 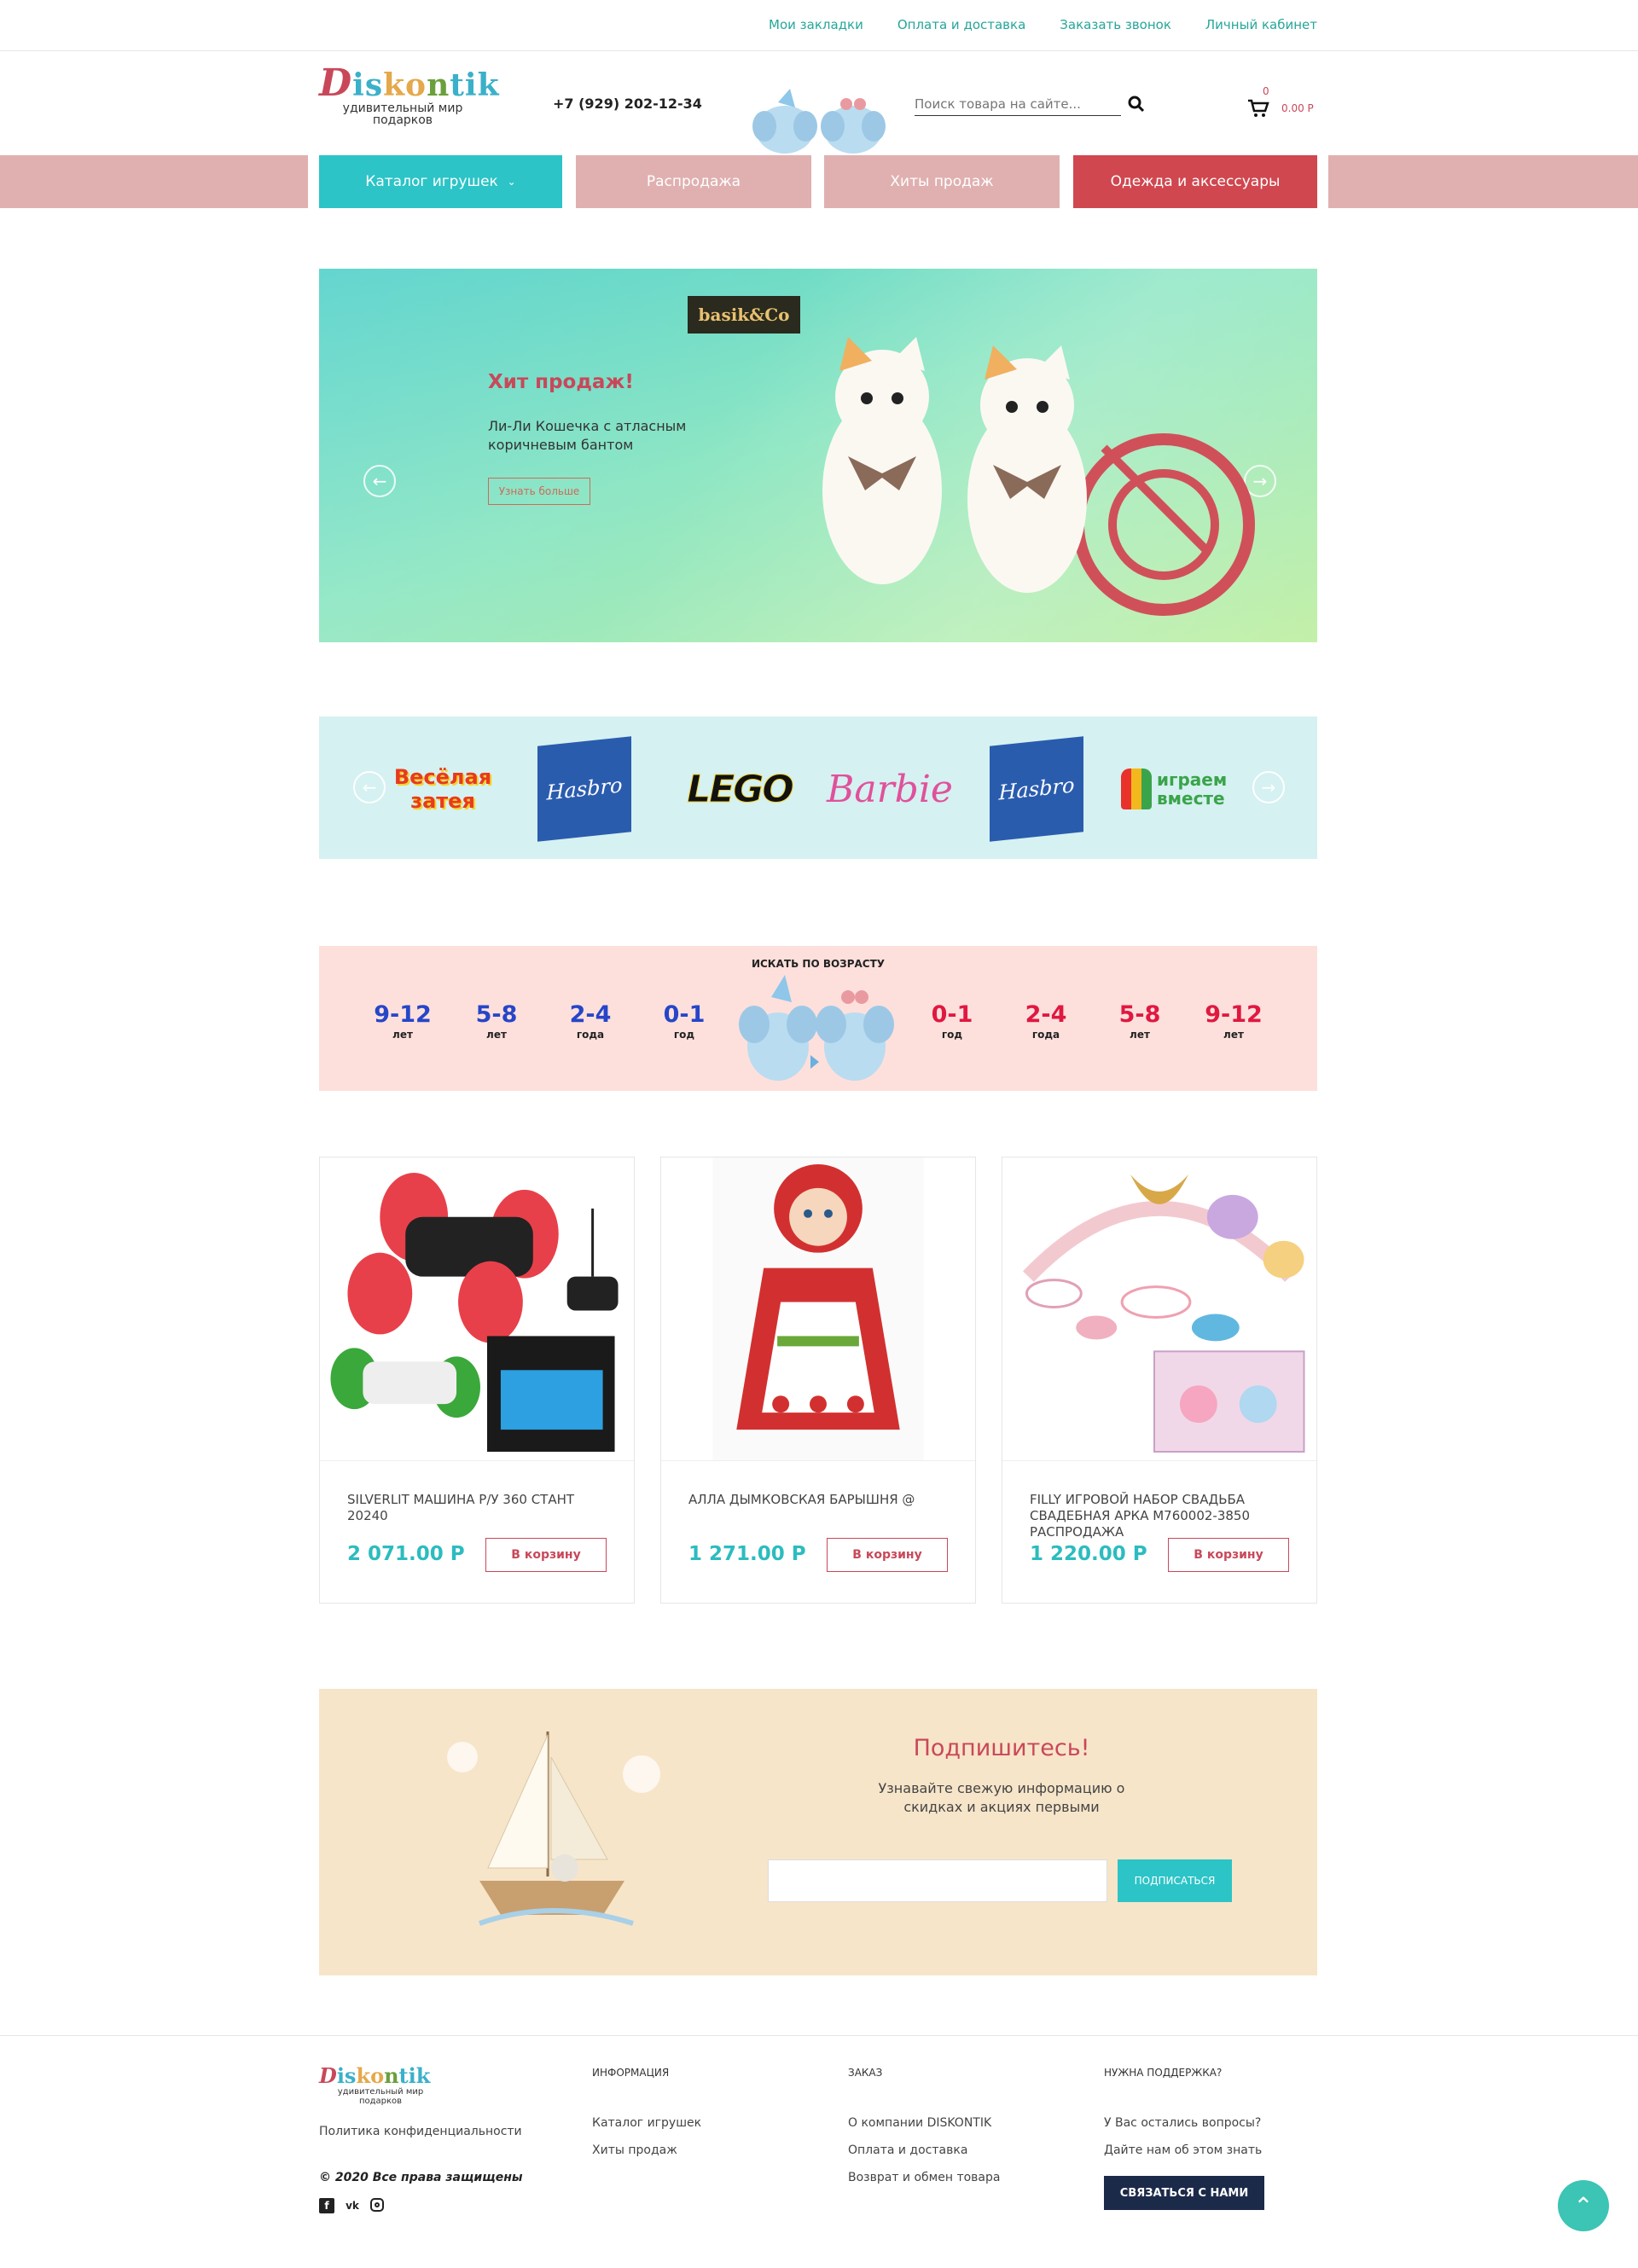 I want to click on nav-clothes: Одежда и аксессуары, so click(x=1195, y=181).